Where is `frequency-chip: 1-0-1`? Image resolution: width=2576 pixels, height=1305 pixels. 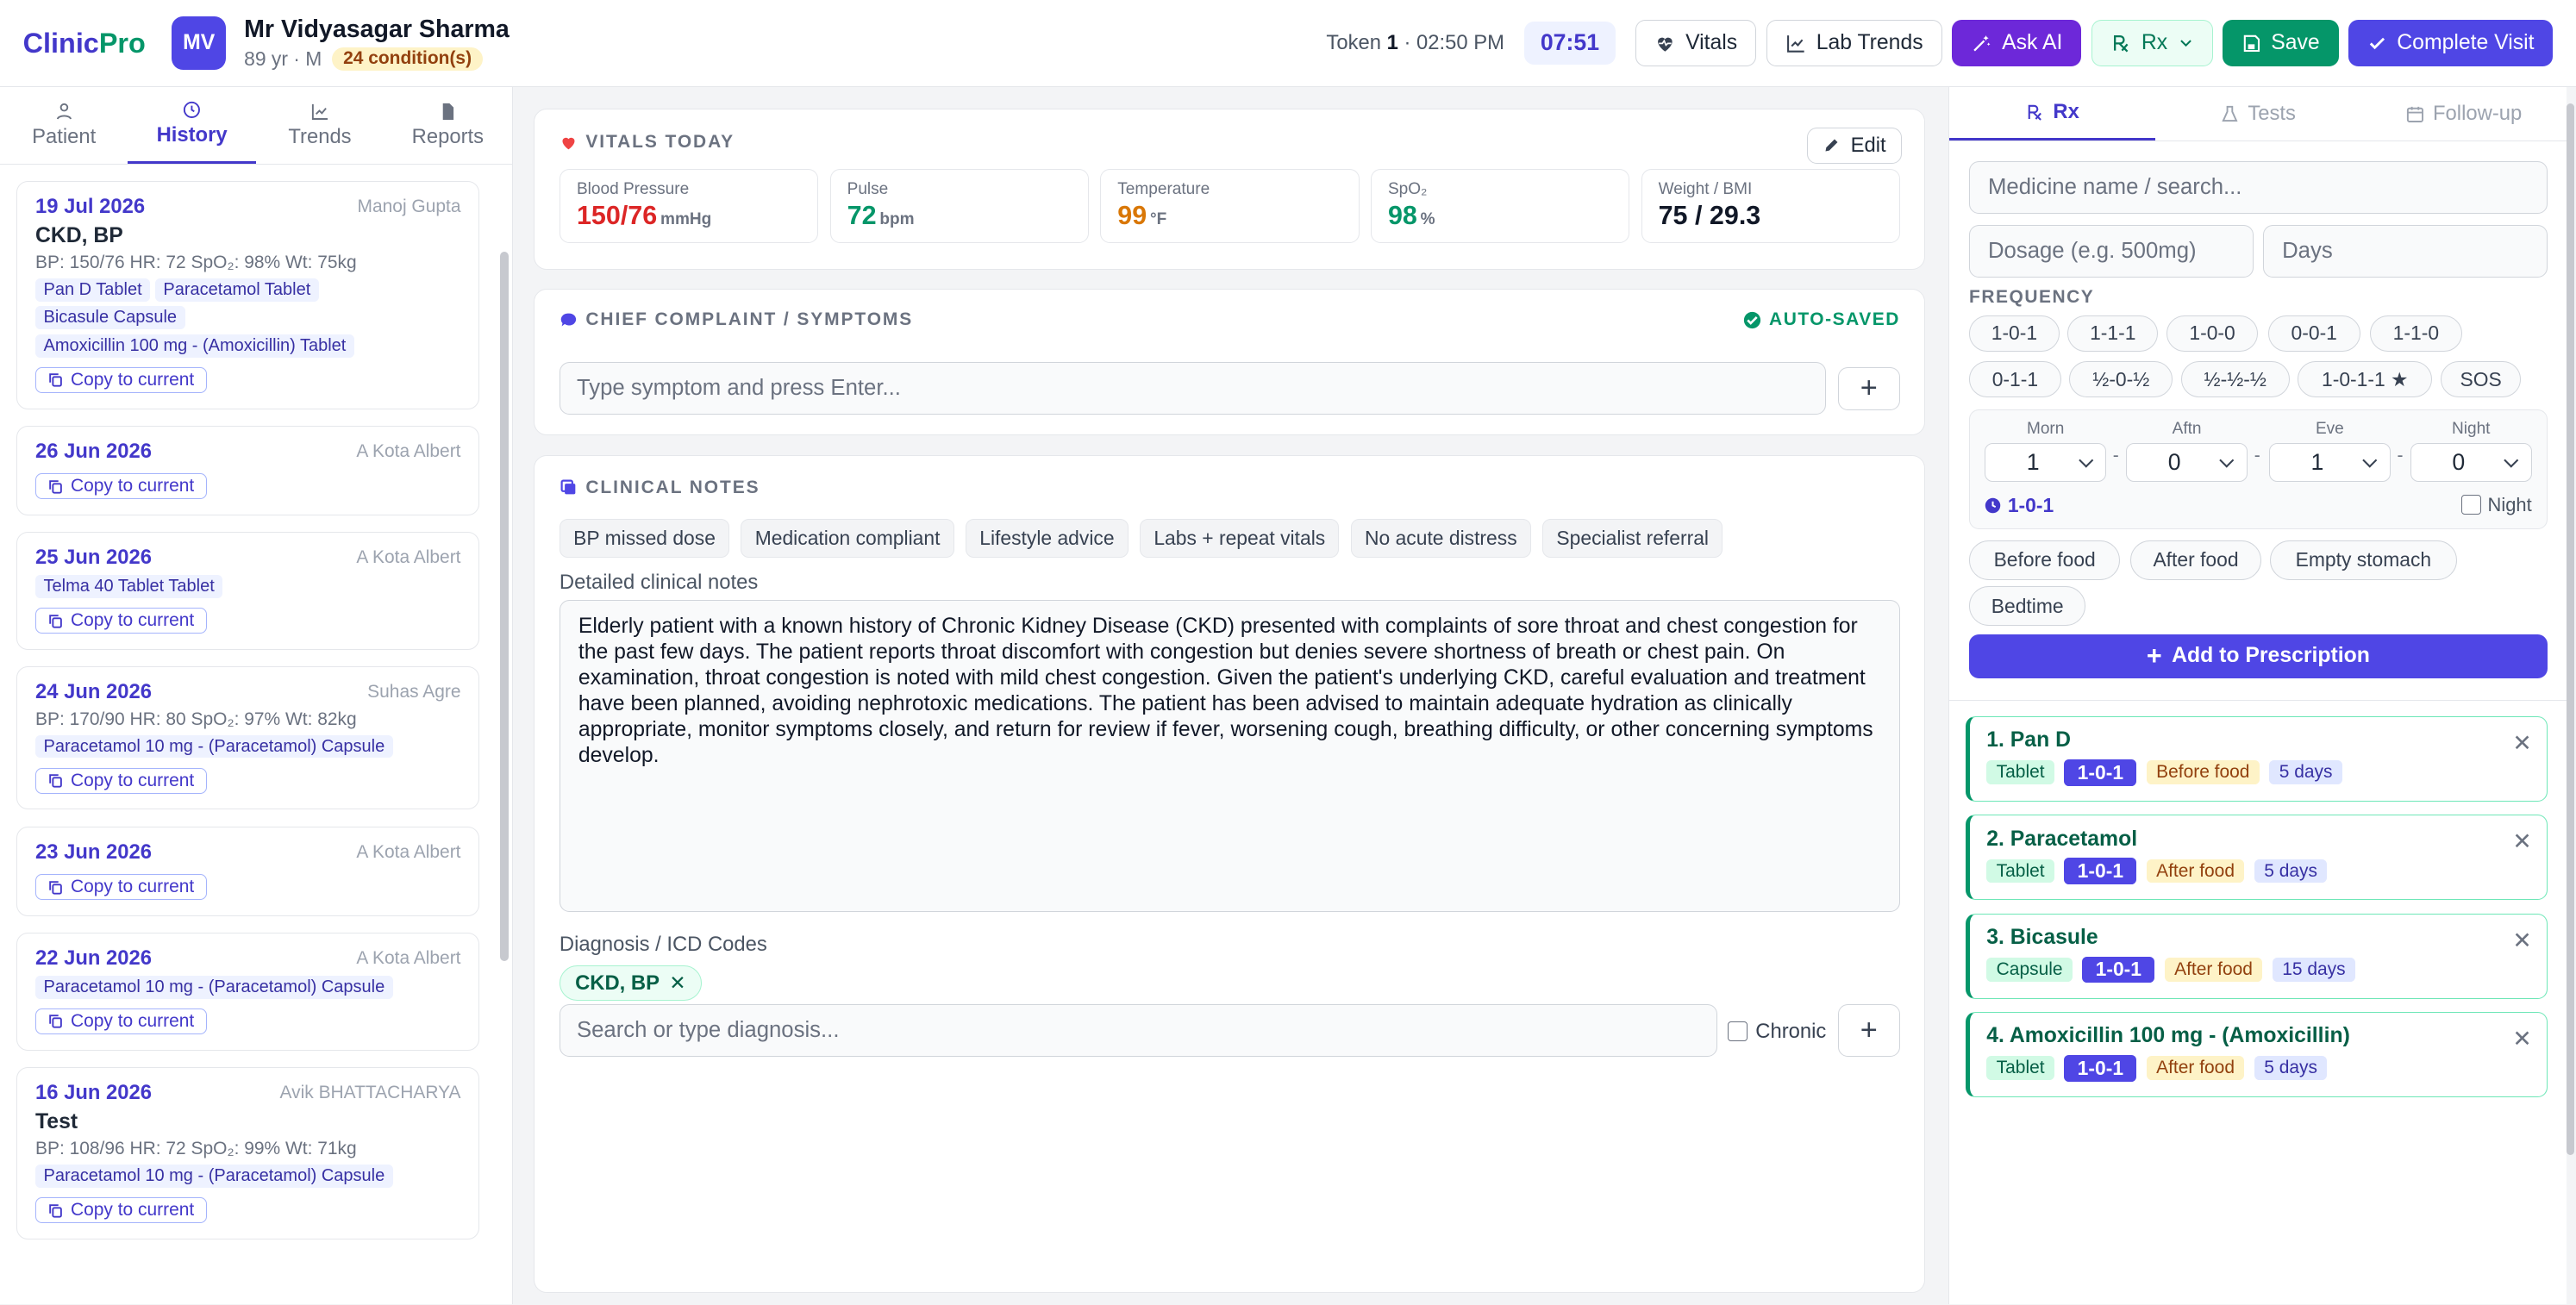 frequency-chip: 1-0-1 is located at coordinates (2014, 333).